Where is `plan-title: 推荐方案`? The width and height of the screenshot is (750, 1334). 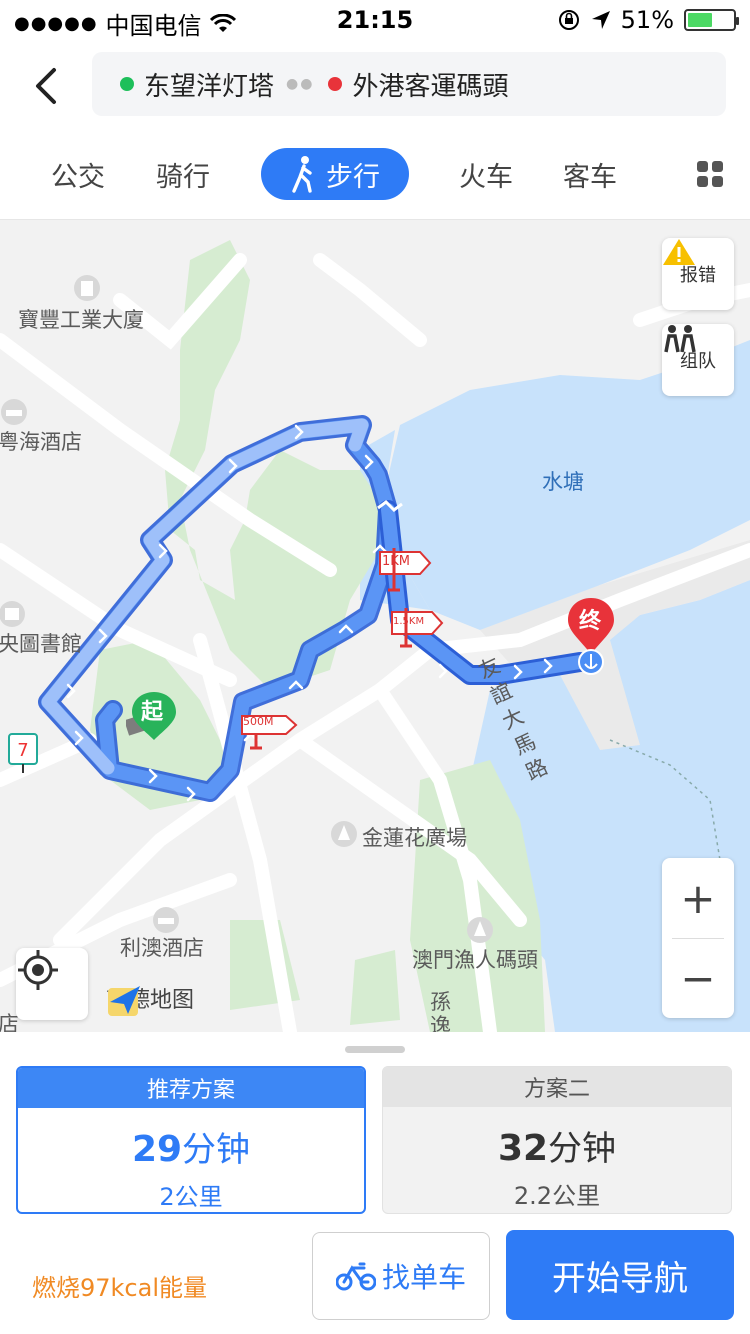
plan-title: 推荐方案 is located at coordinates (191, 1088).